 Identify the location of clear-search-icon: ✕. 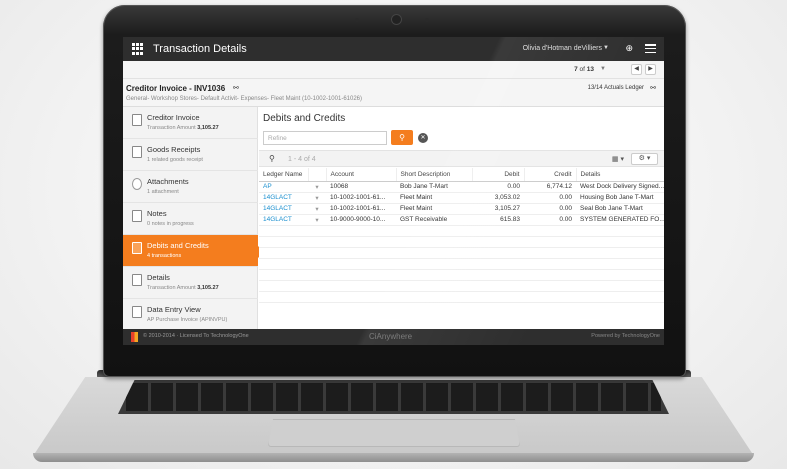
(423, 138).